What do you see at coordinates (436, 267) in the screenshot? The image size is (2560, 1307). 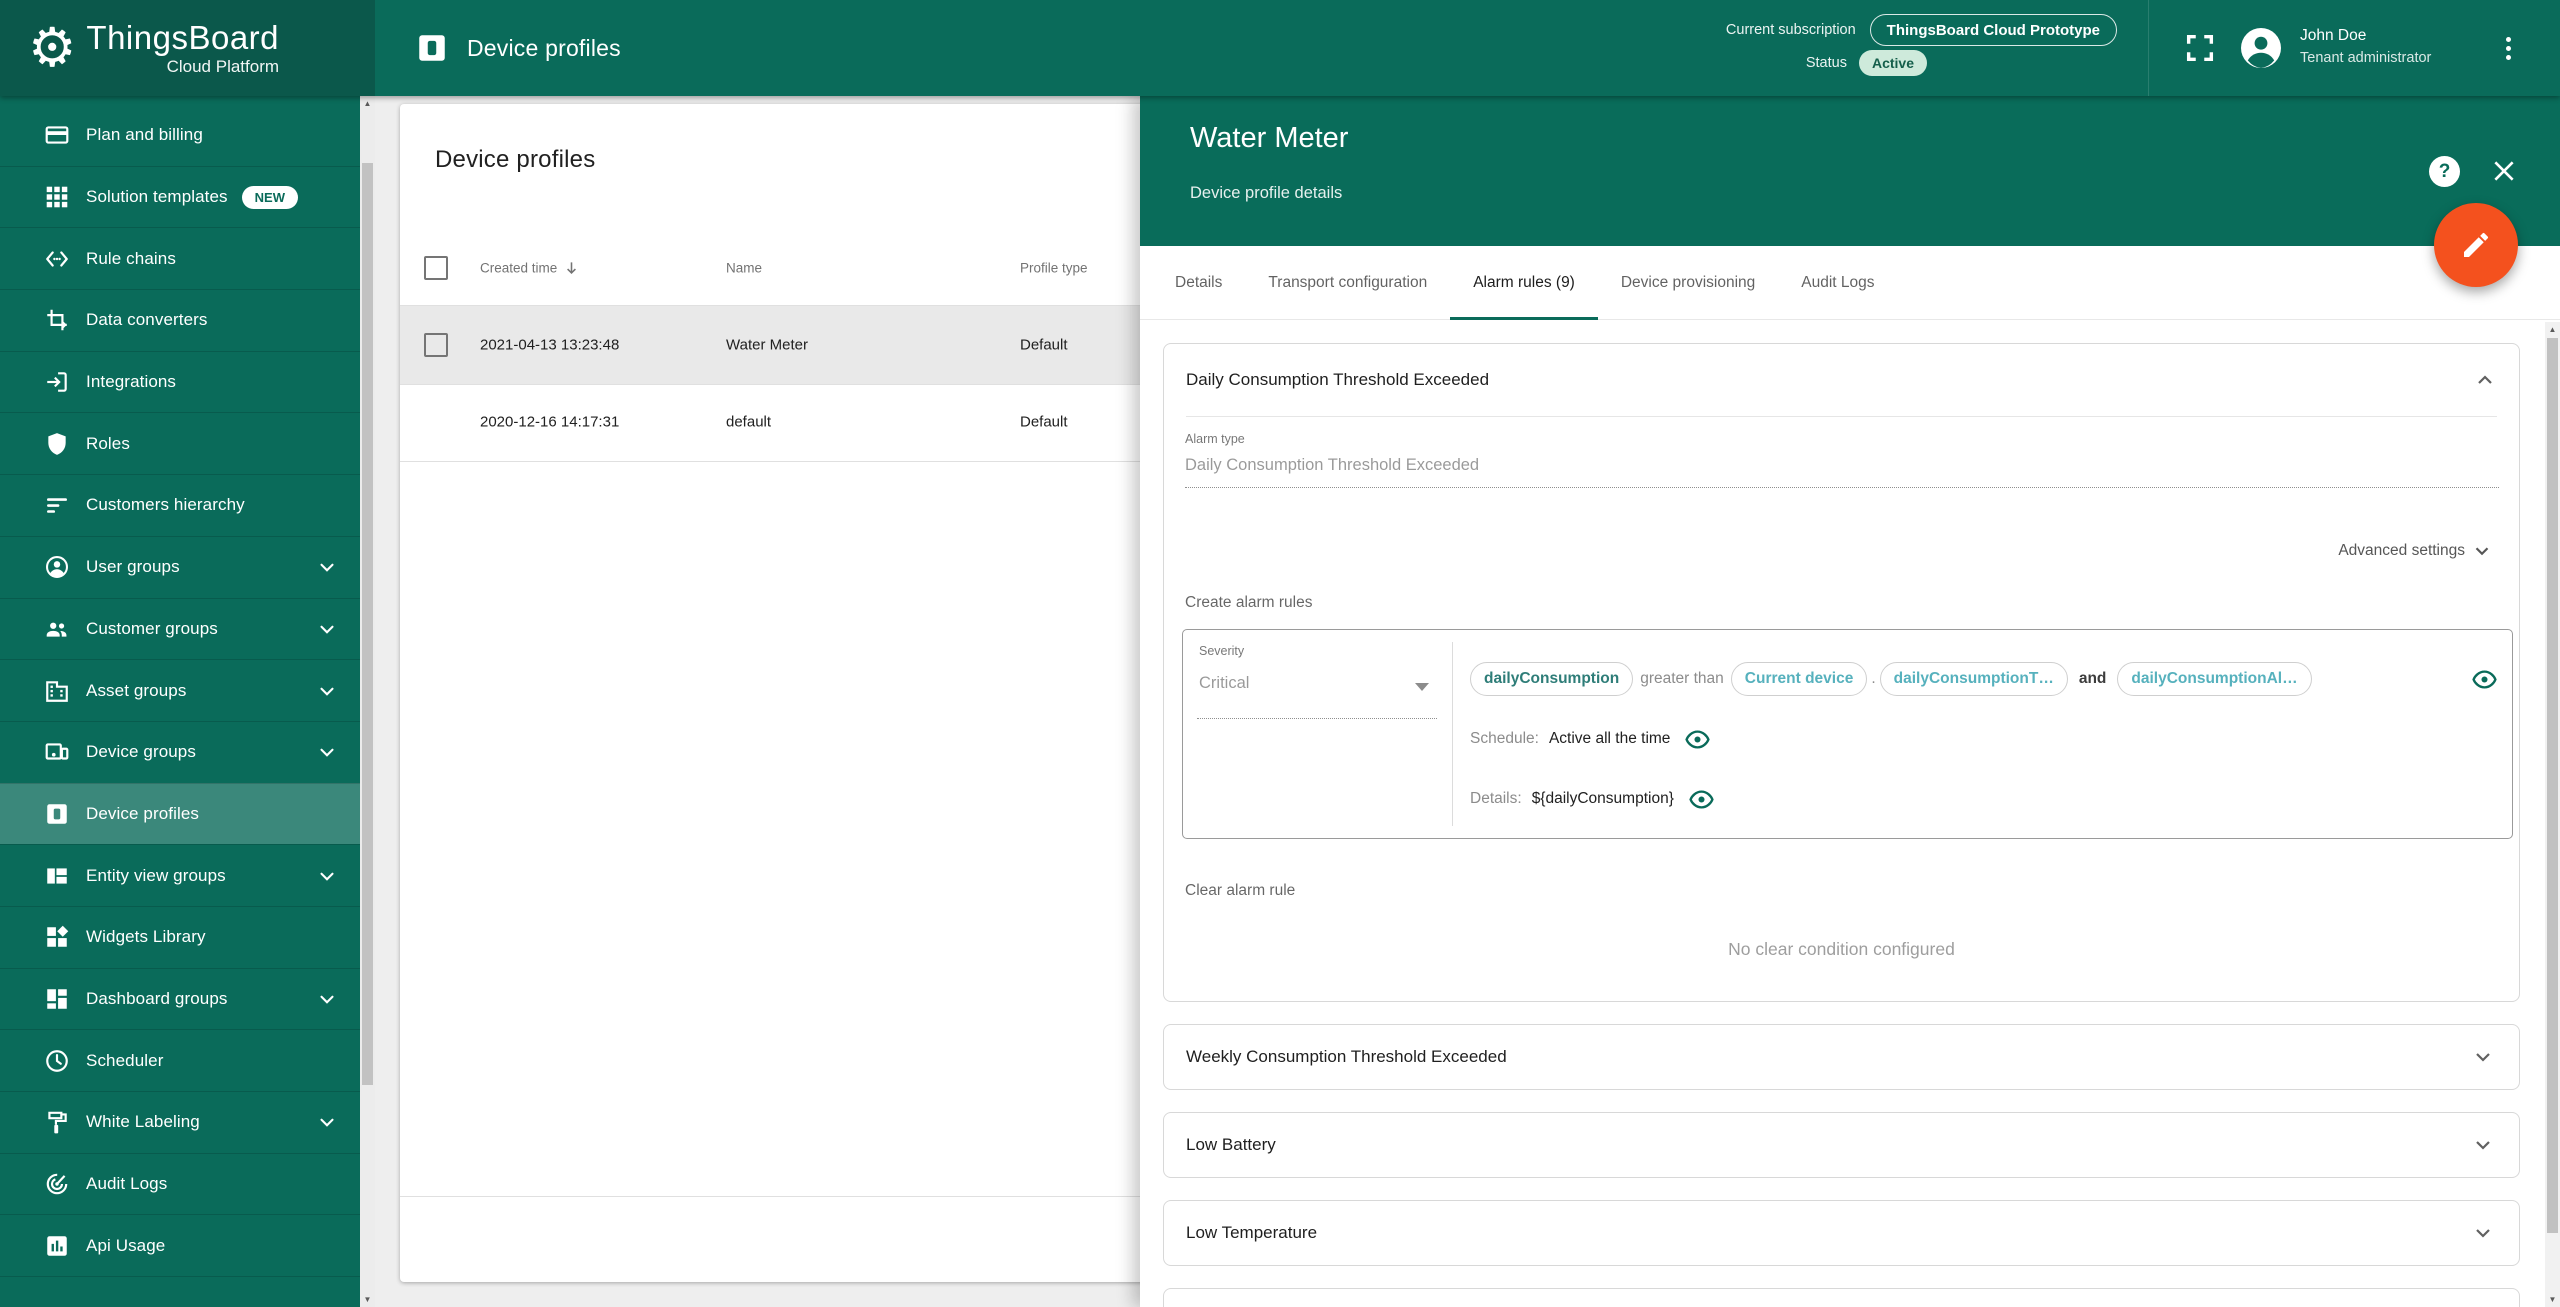 I see `select-all-checkbox` at bounding box center [436, 267].